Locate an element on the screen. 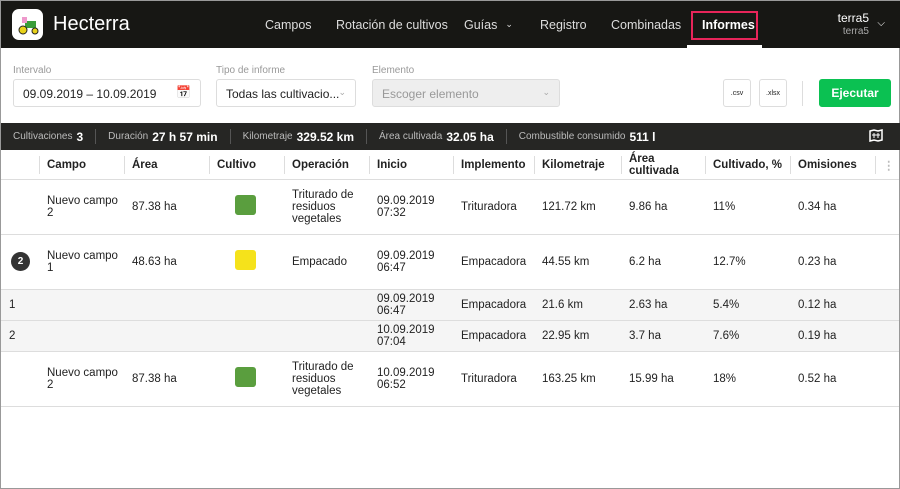 Image resolution: width=900 pixels, height=489 pixels. cell-index: 2 is located at coordinates (20, 336).